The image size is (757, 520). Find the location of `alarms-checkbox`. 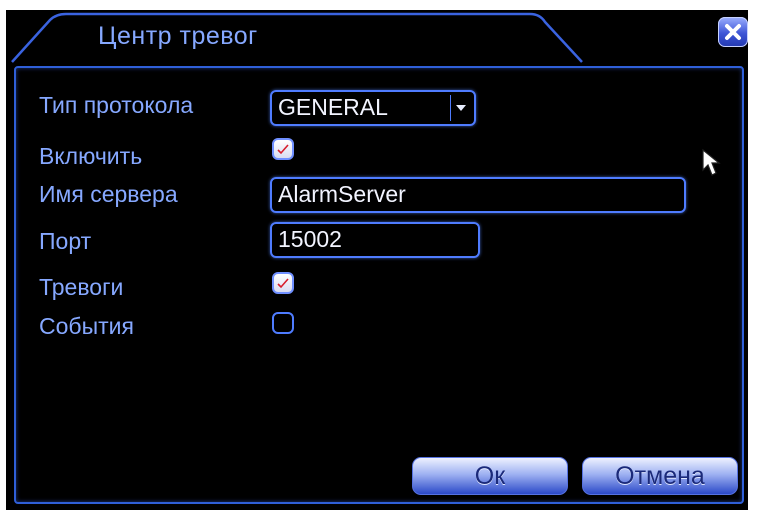

alarms-checkbox is located at coordinates (283, 283).